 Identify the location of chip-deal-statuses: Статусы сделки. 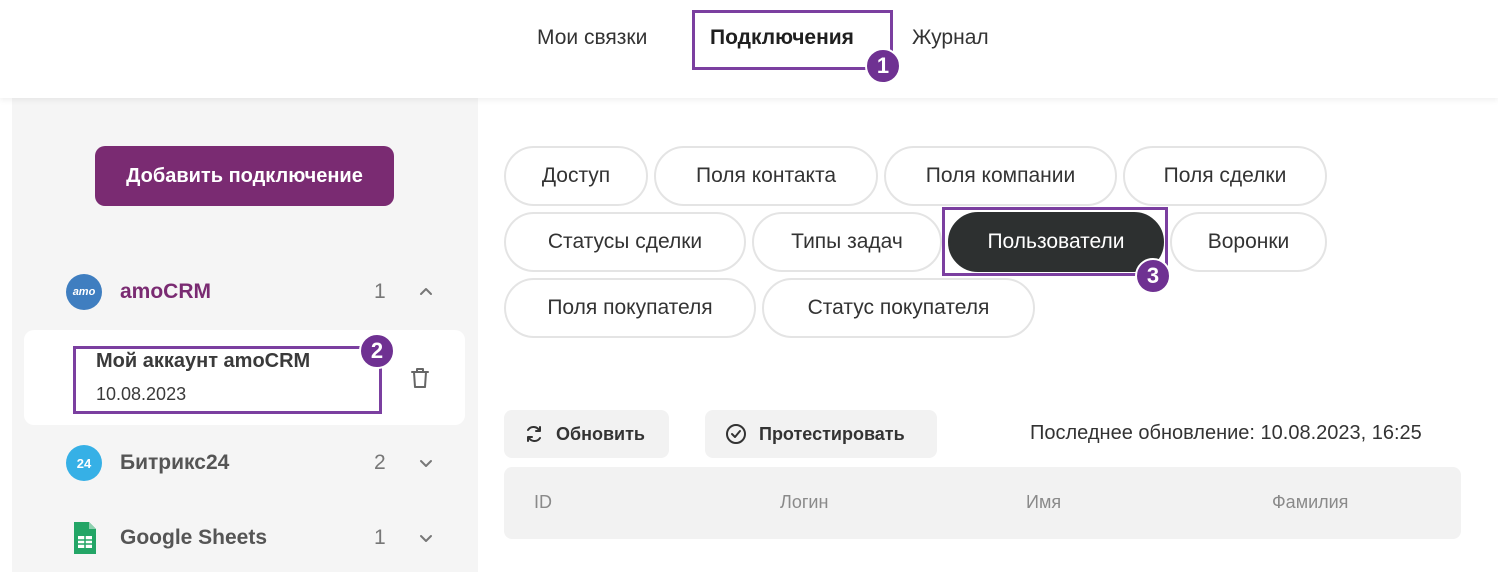
(625, 242).